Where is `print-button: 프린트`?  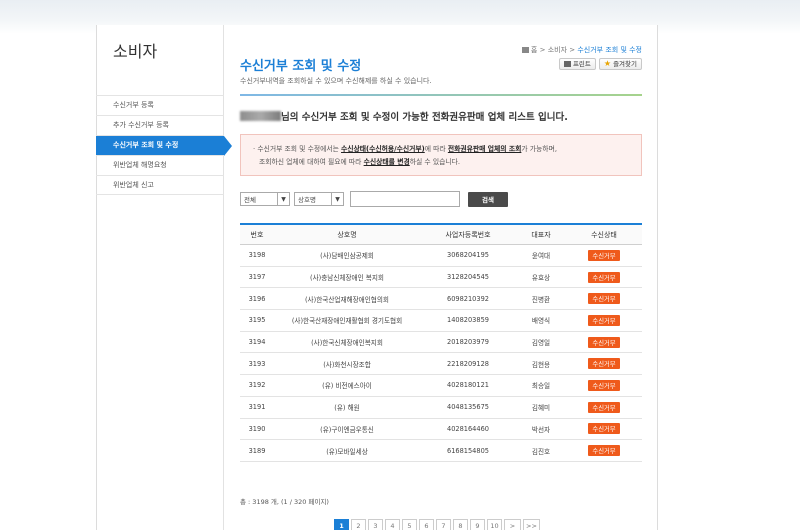 print-button: 프린트 is located at coordinates (577, 64).